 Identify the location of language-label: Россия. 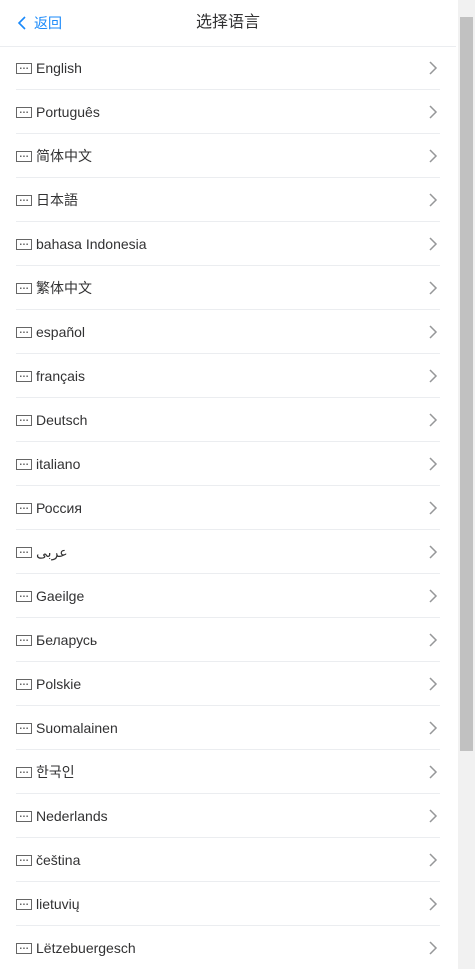
(59, 508).